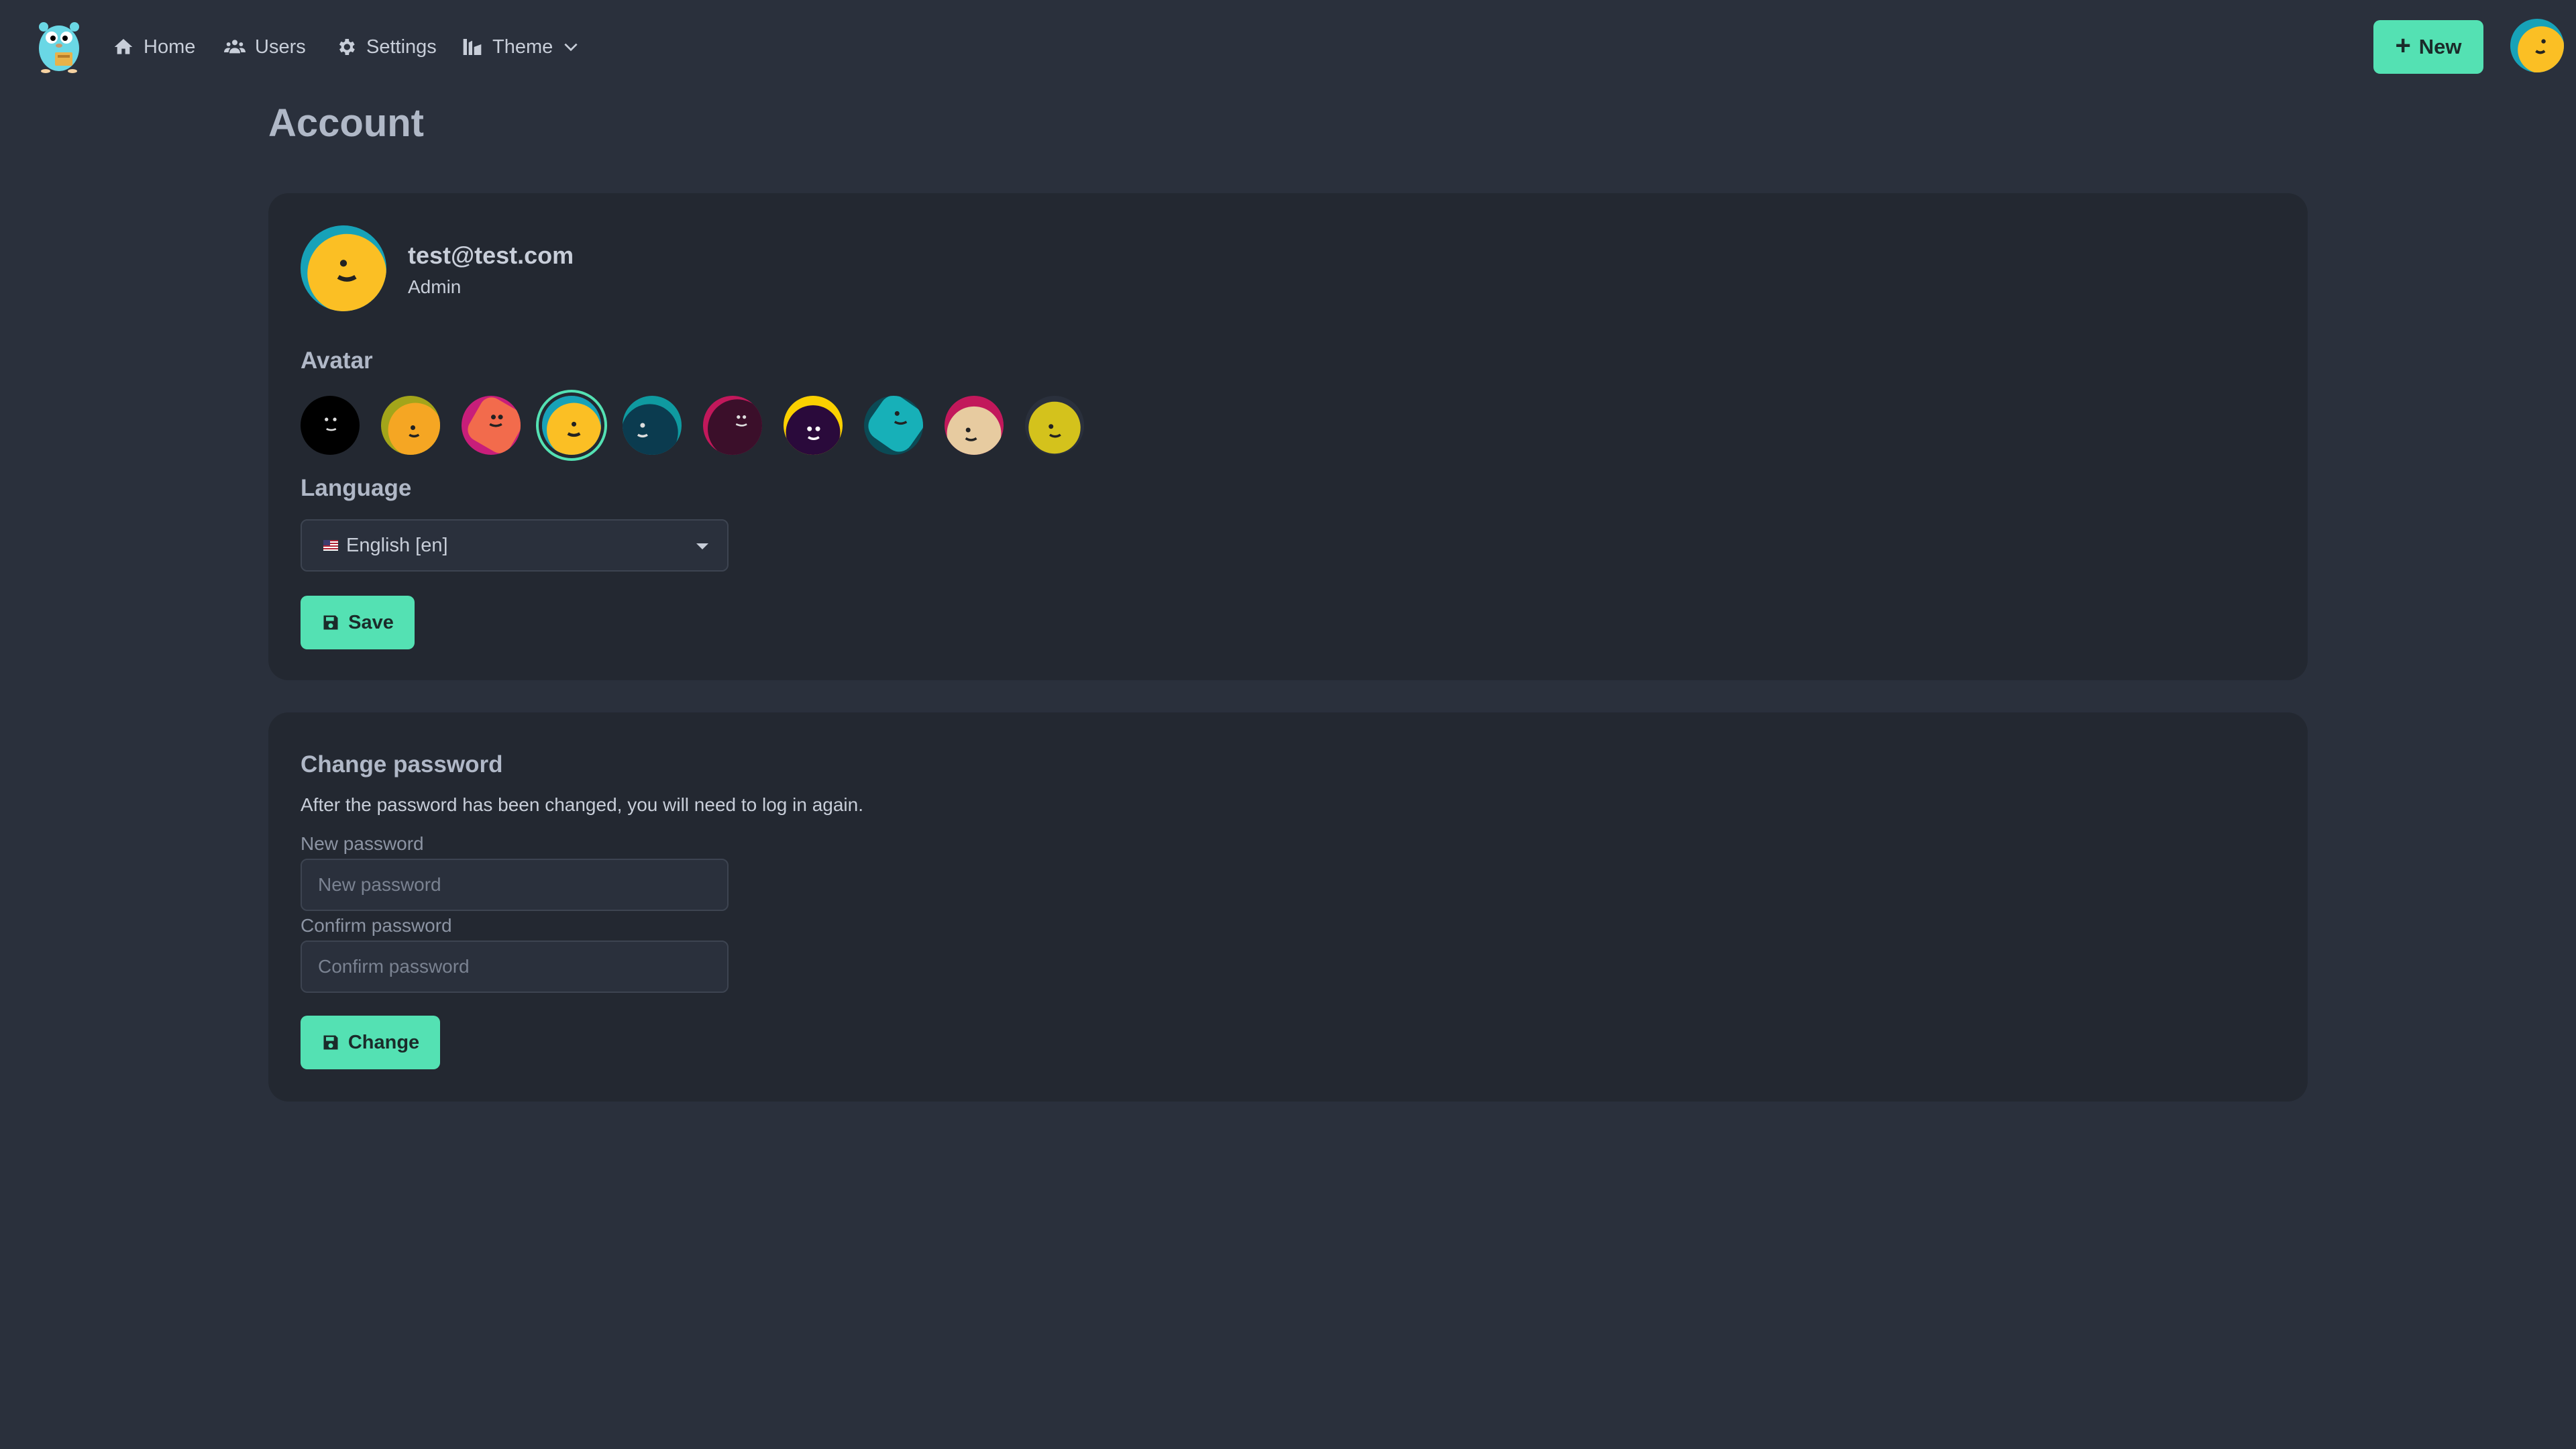 The image size is (2576, 1449). I want to click on nav-home-label: Home, so click(170, 47).